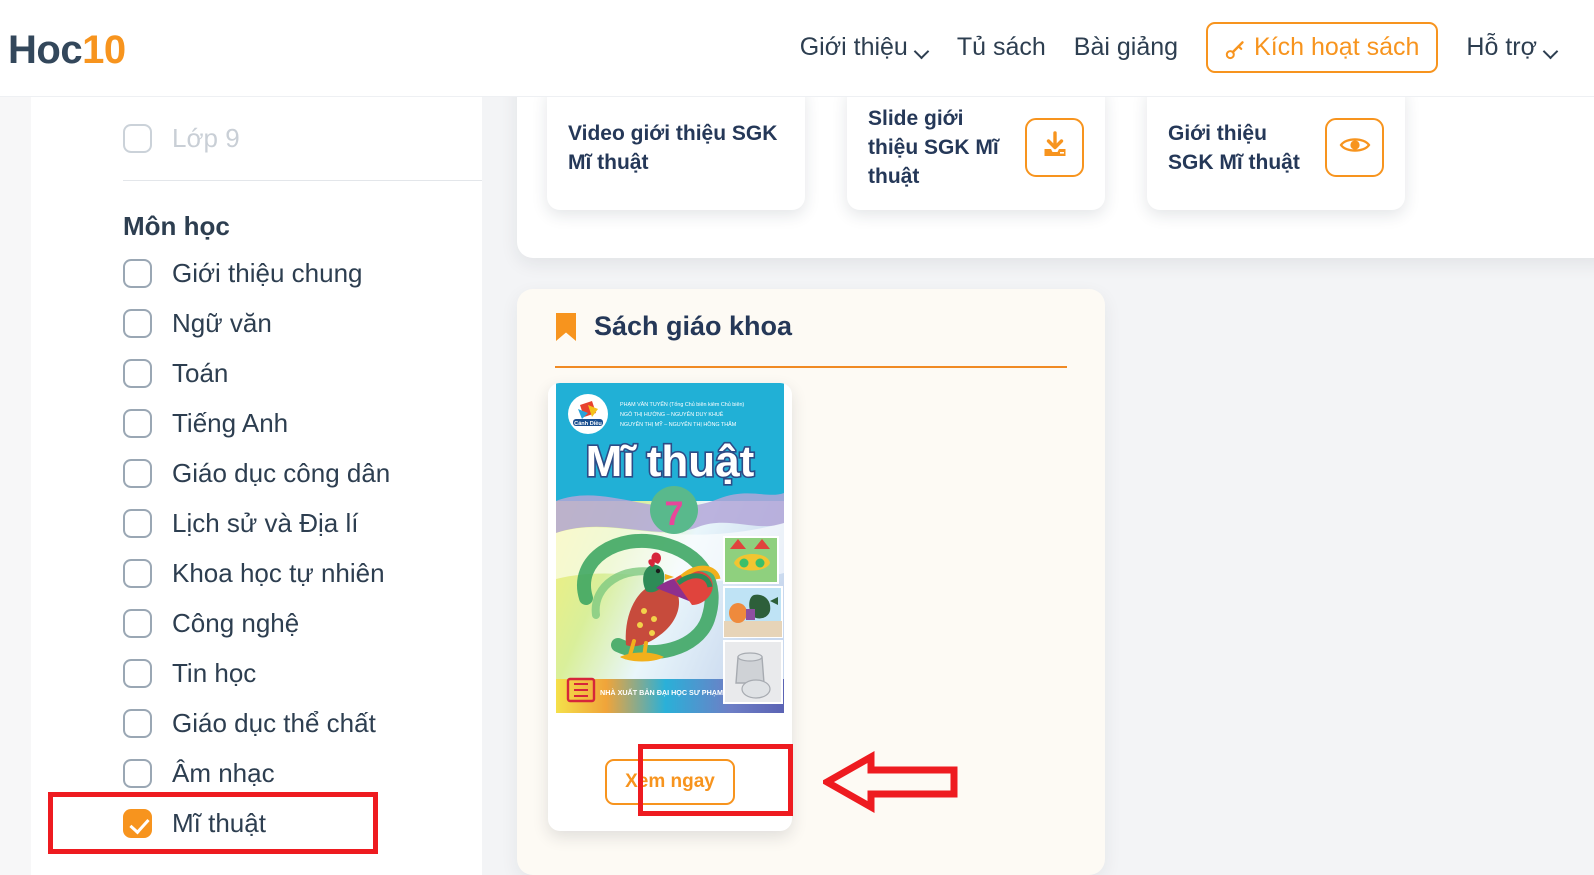  What do you see at coordinates (214, 673) in the screenshot?
I see `sidebar-item-label: Tin học` at bounding box center [214, 673].